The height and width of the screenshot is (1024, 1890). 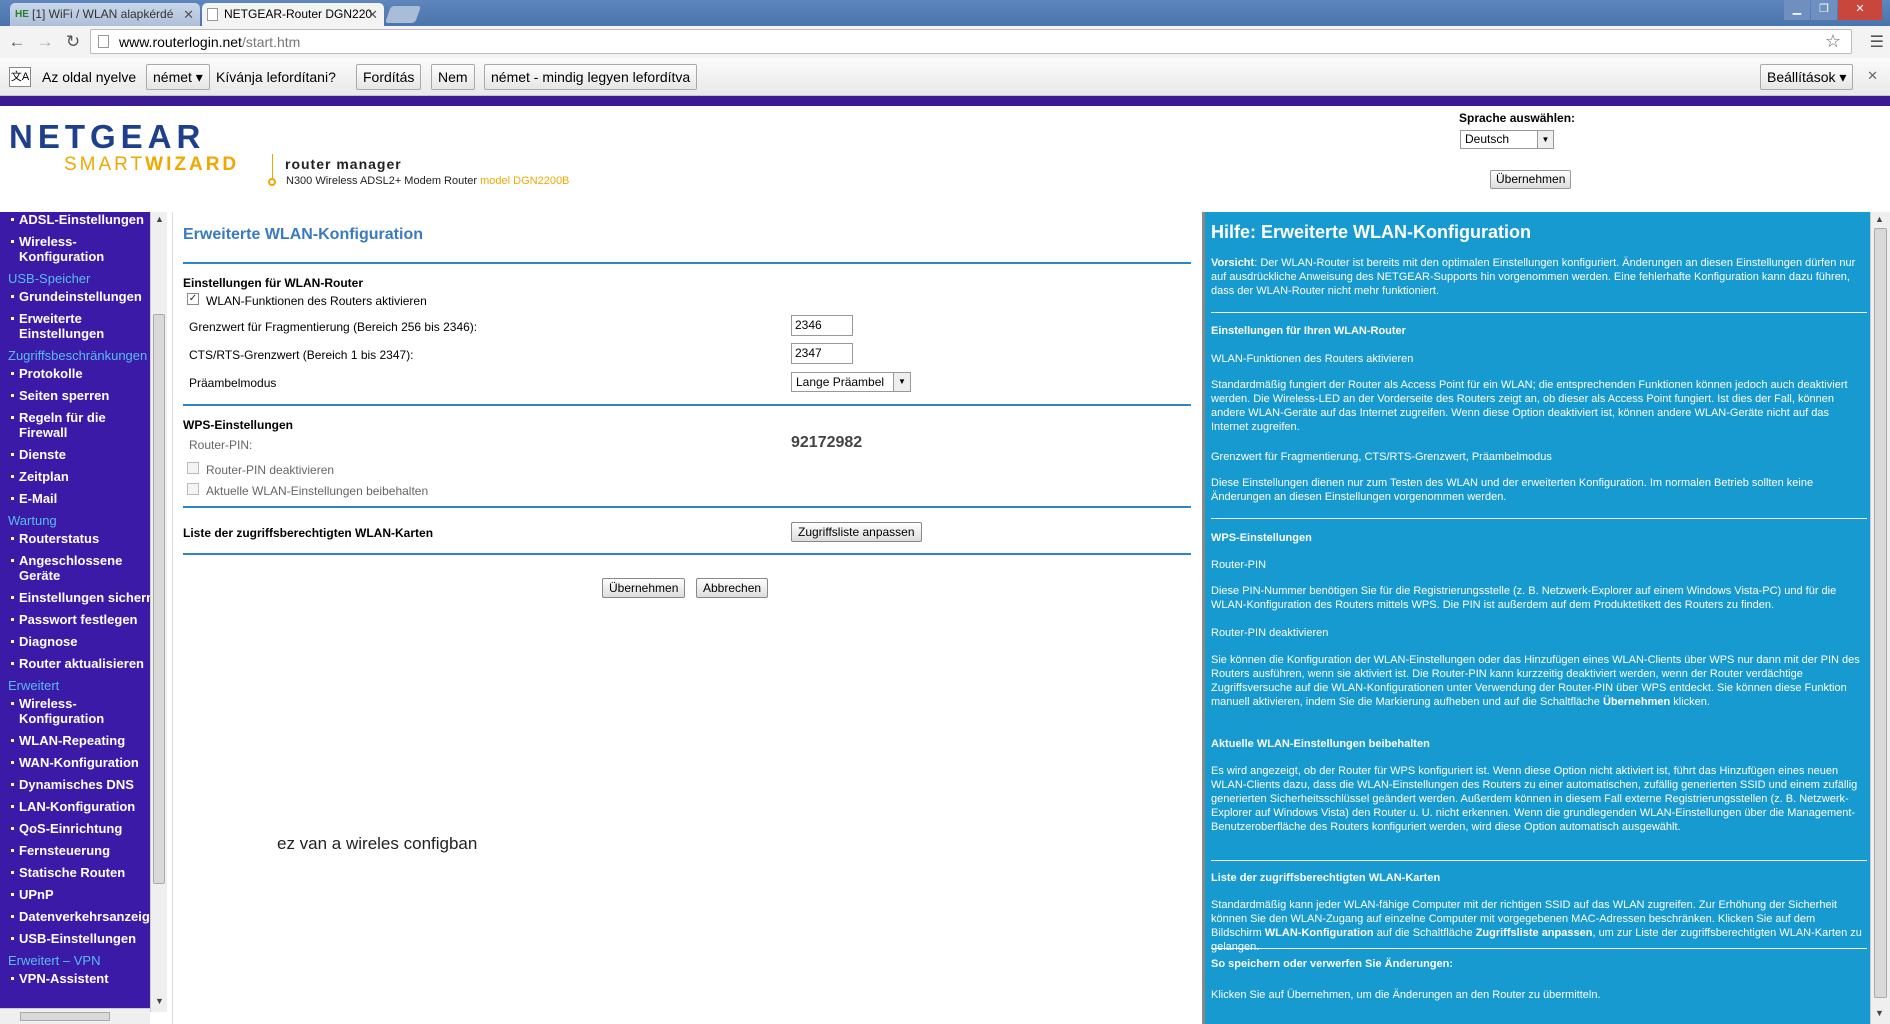 I want to click on menu-item: USB-Einstellungen, so click(x=80, y=938).